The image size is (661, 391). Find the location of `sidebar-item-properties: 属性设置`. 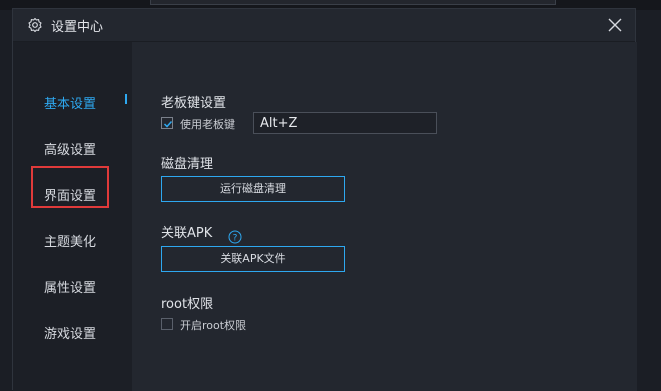

sidebar-item-properties: 属性设置 is located at coordinates (70, 286).